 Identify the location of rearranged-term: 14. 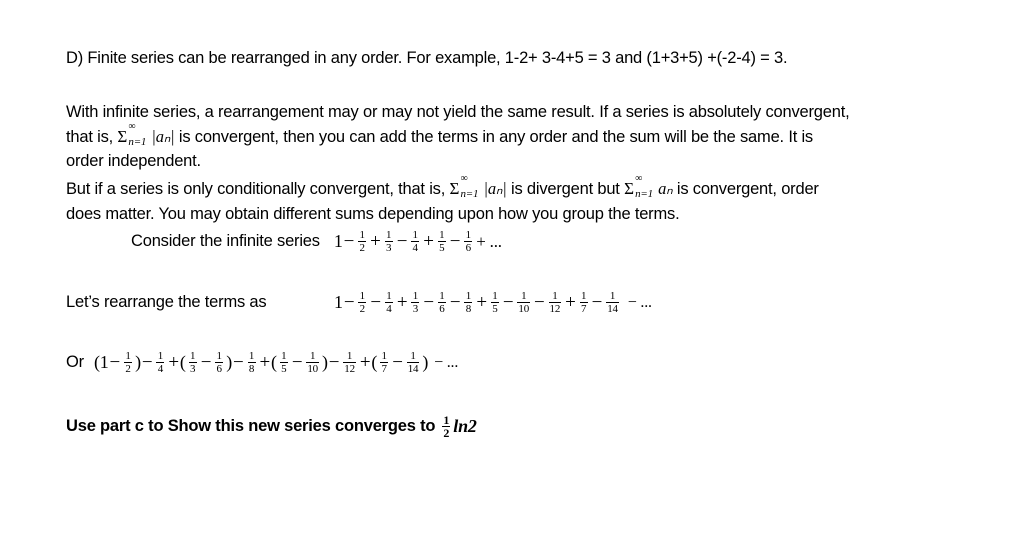
(388, 302).